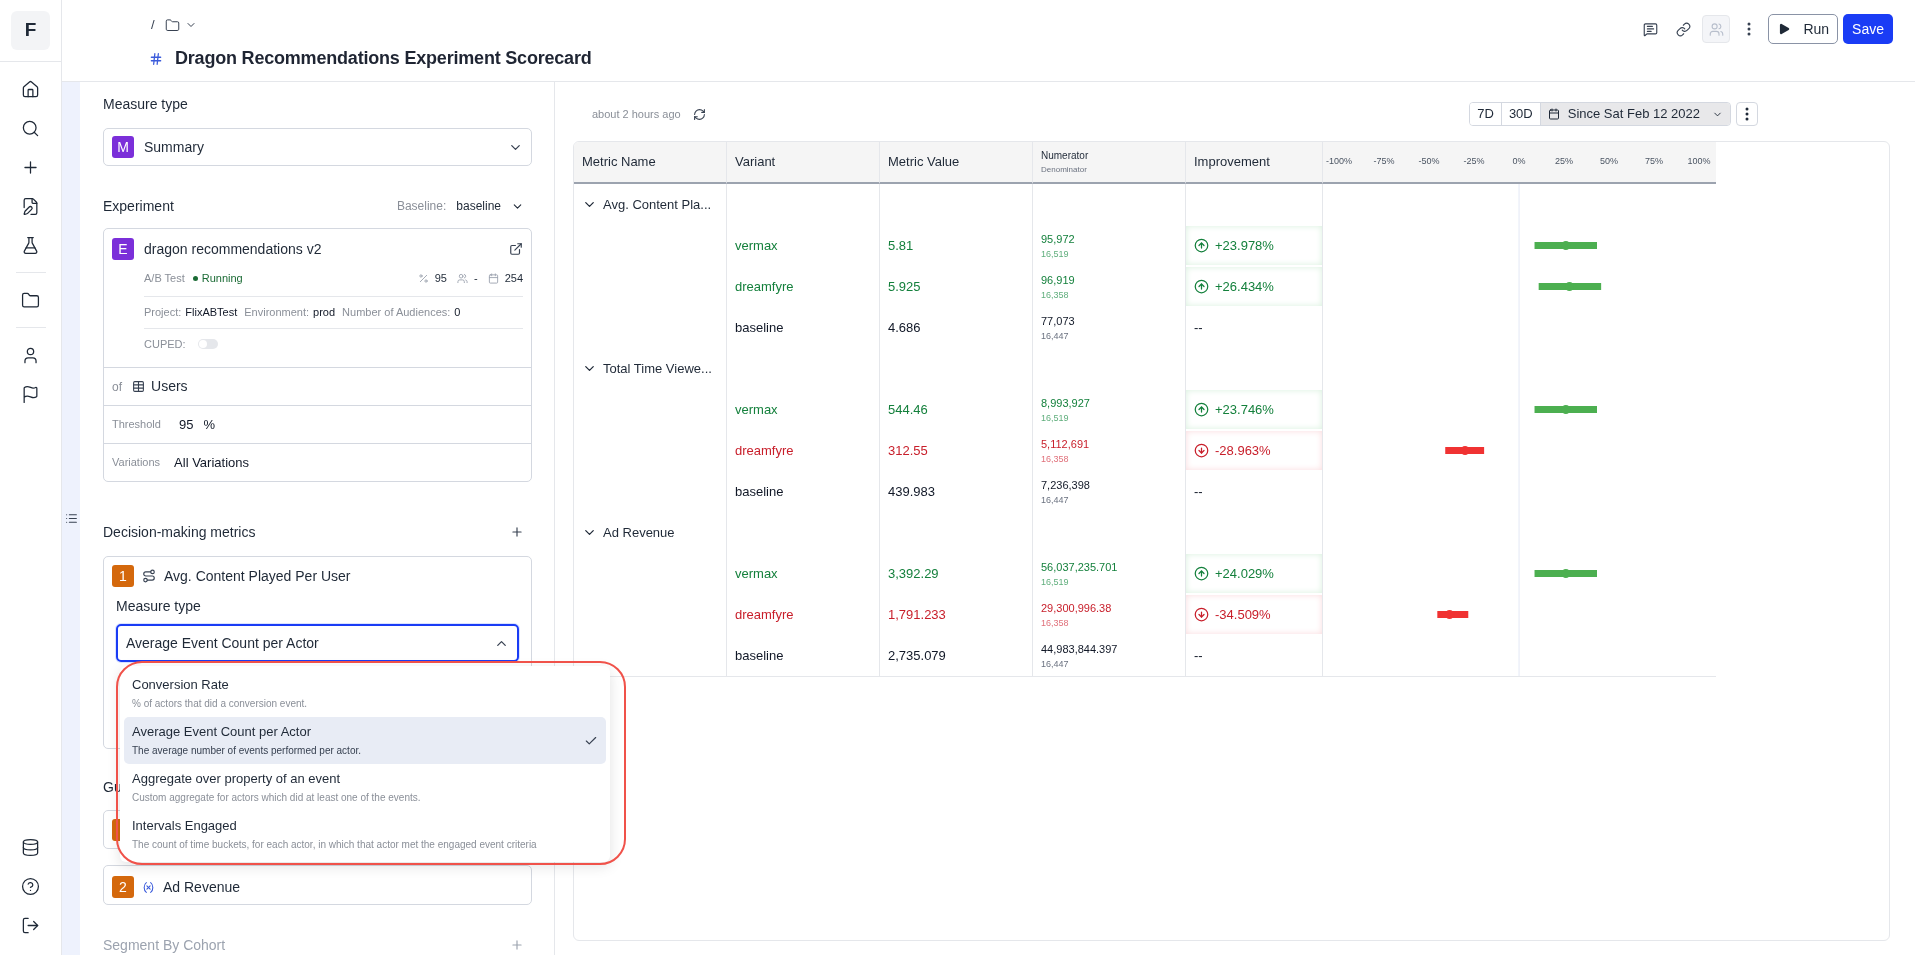  What do you see at coordinates (365, 834) in the screenshot?
I see `dropdown-option: Intervals Engaged The count of time buckets, for each actor, in which that actor met the engaged event criteria` at bounding box center [365, 834].